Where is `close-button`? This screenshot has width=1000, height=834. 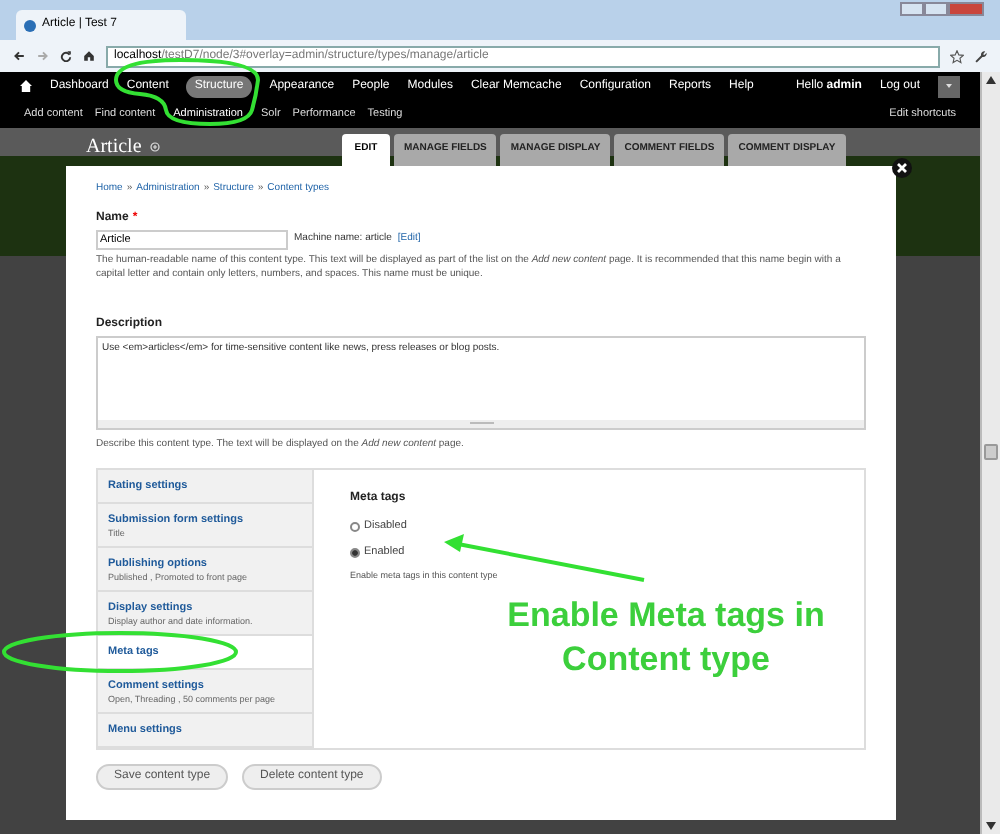
close-button is located at coordinates (966, 9).